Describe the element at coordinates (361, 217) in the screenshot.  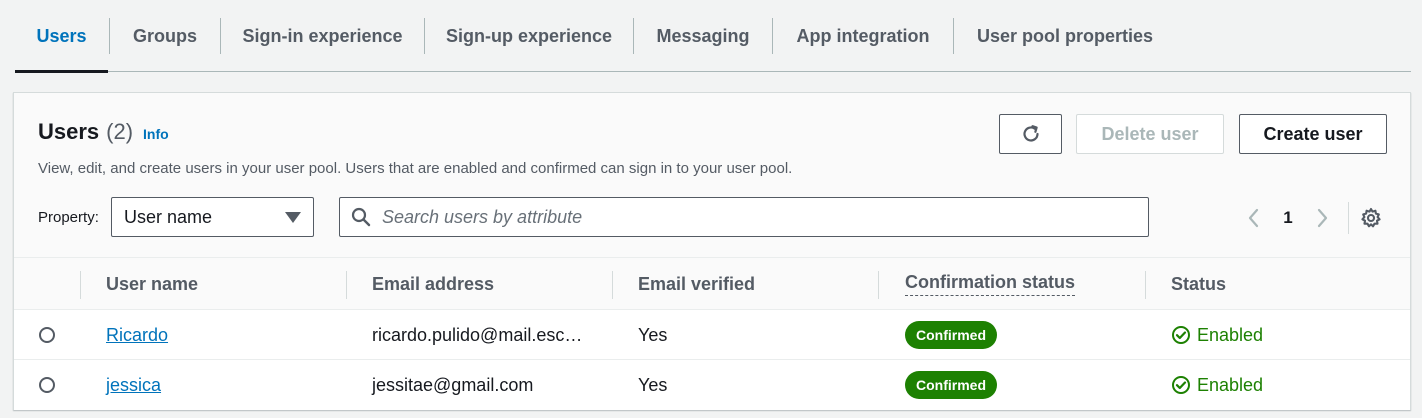
I see `search-icon` at that location.